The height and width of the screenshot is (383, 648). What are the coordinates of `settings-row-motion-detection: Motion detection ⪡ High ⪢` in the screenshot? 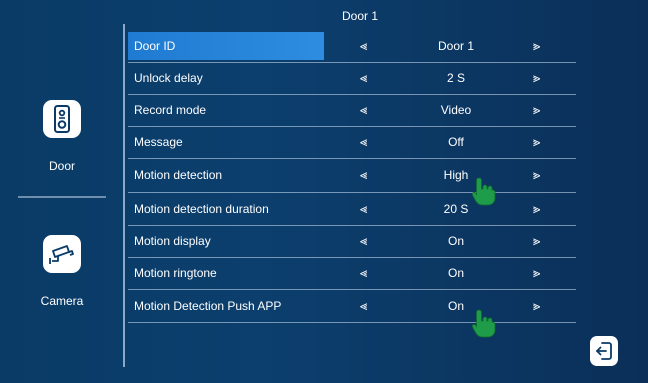 It's located at (352, 175).